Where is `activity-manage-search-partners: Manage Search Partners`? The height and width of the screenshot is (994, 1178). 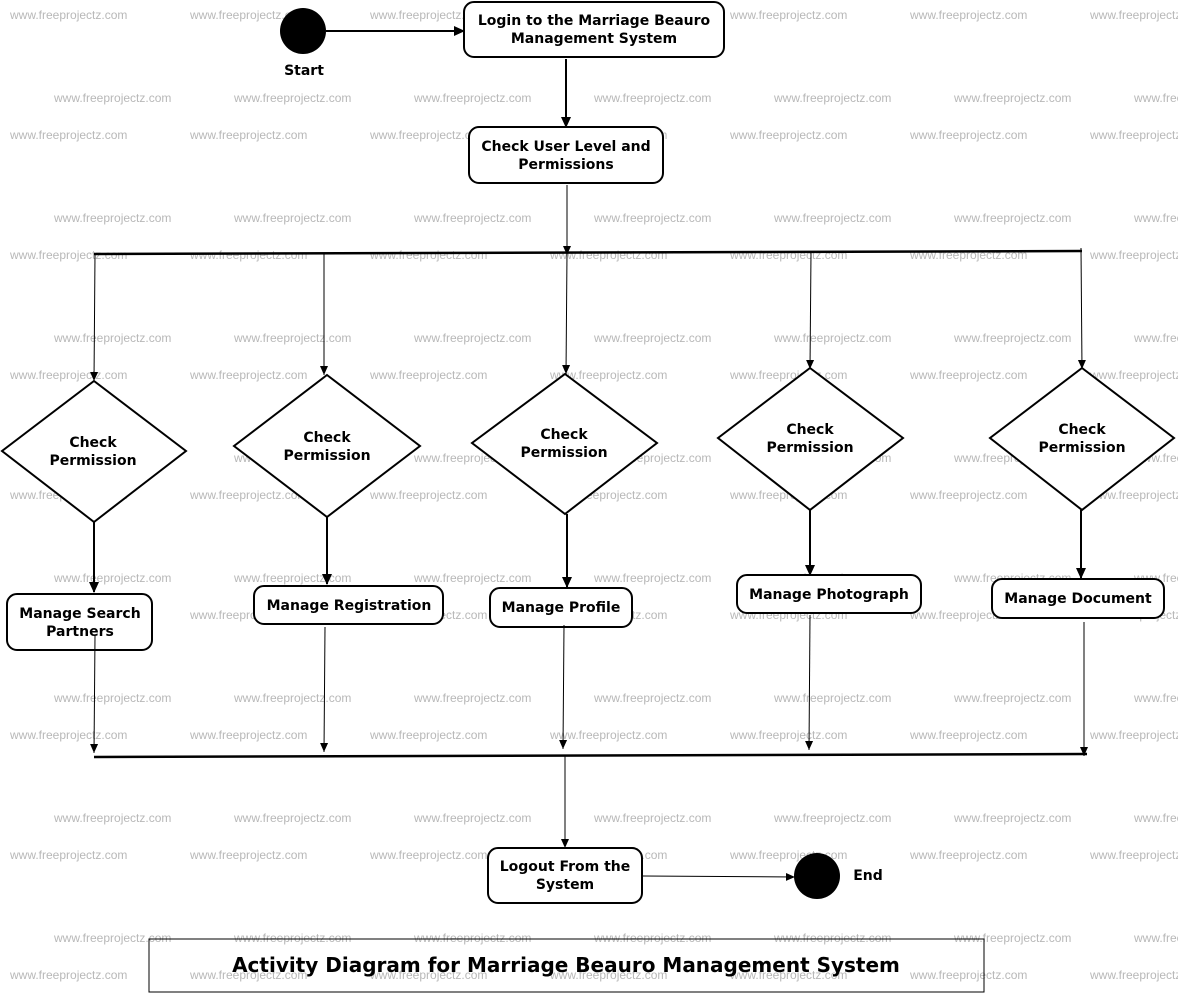
activity-manage-search-partners: Manage Search Partners is located at coordinates (79, 622).